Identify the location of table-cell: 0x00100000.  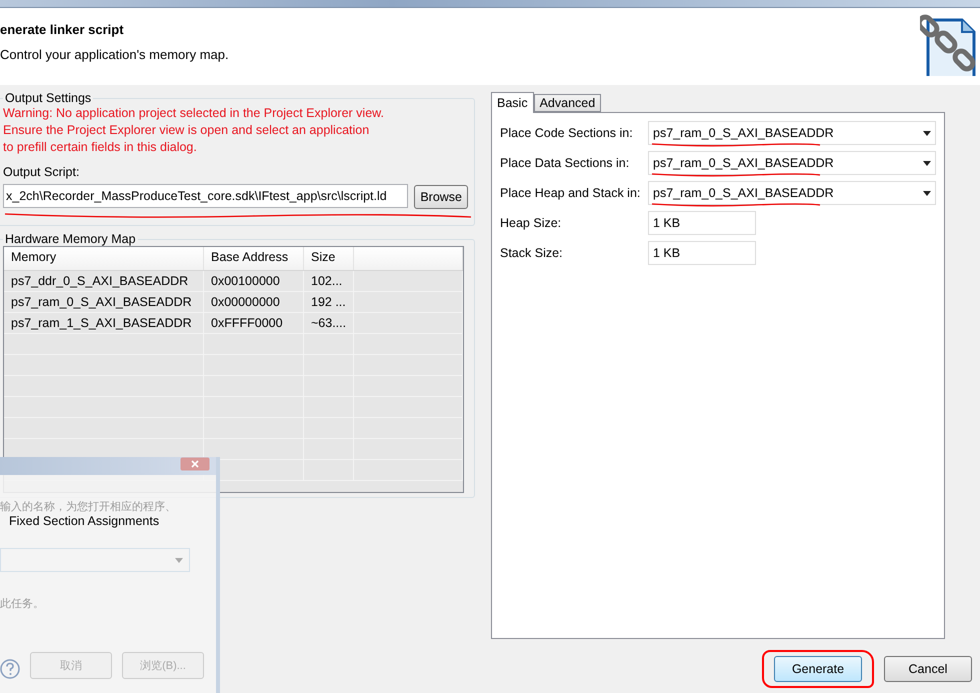
(254, 281).